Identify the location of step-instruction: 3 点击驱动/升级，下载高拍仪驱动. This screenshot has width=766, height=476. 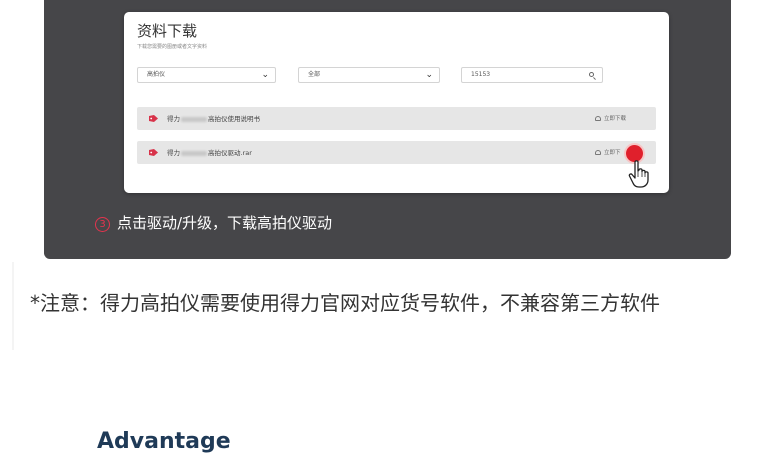
(213, 222).